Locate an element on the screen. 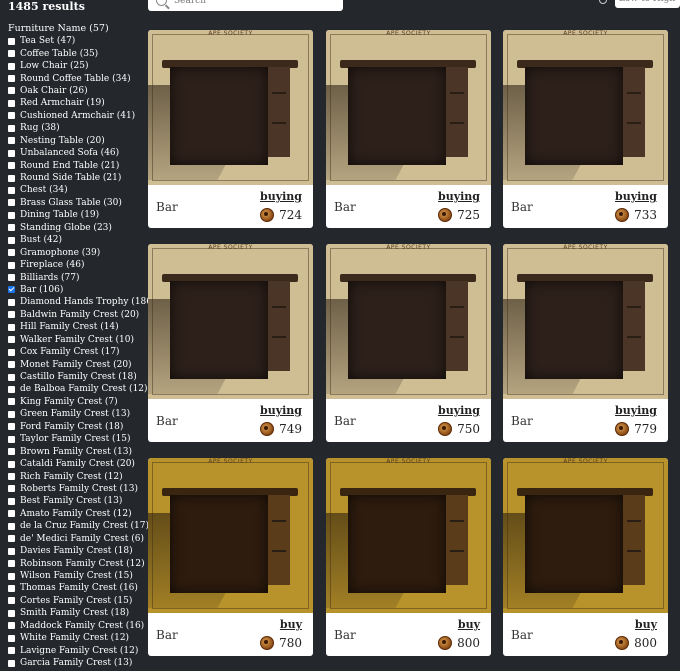 This screenshot has width=680, height=671. item-card: APE SOCIETY Bar buying 733 is located at coordinates (585, 129).